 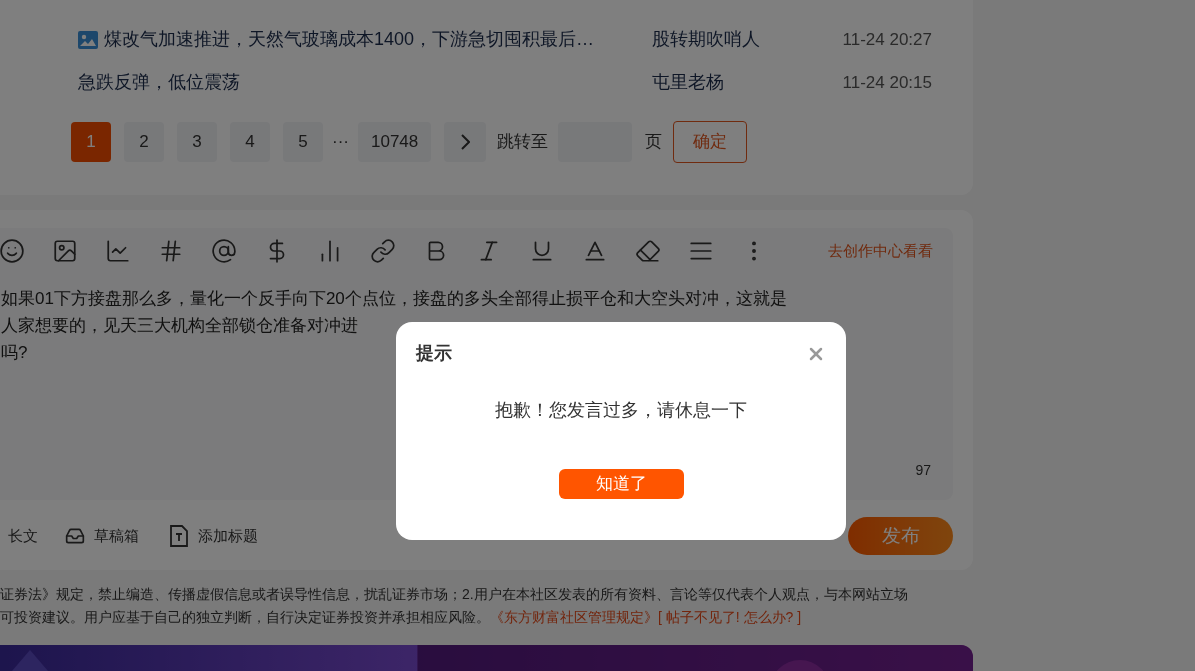 What do you see at coordinates (65, 251) in the screenshot?
I see `image-icon` at bounding box center [65, 251].